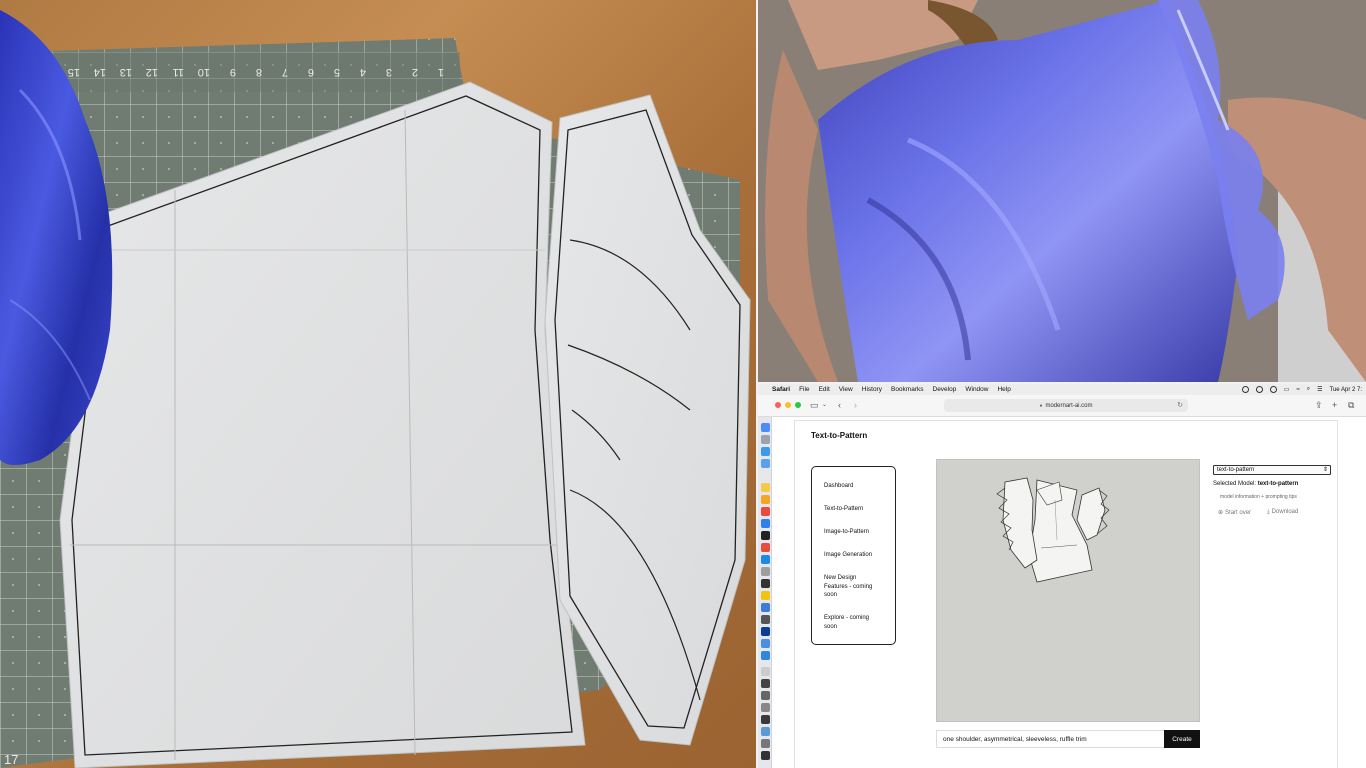 Image resolution: width=1366 pixels, height=768 pixels. Describe the element at coordinates (363, 72) in the screenshot. I see `ruler-number: 4` at that location.